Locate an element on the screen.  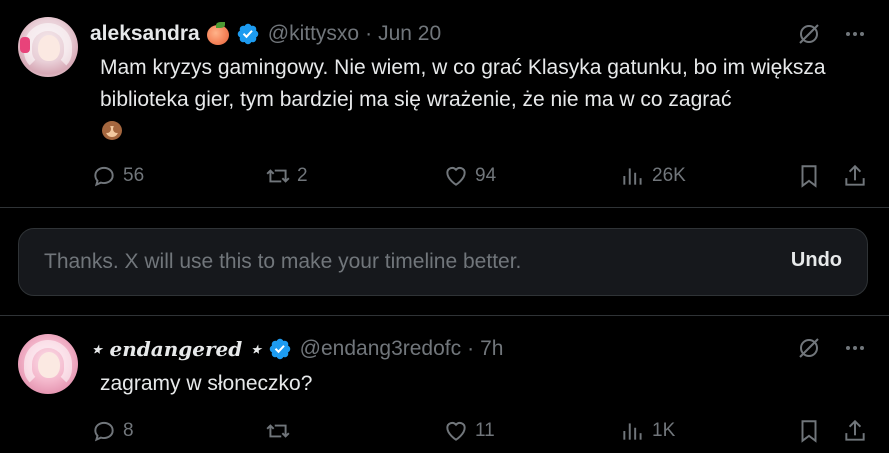
tweet-header: aleksandra @kittysxo · Jun 20 is located at coordinates (265, 34).